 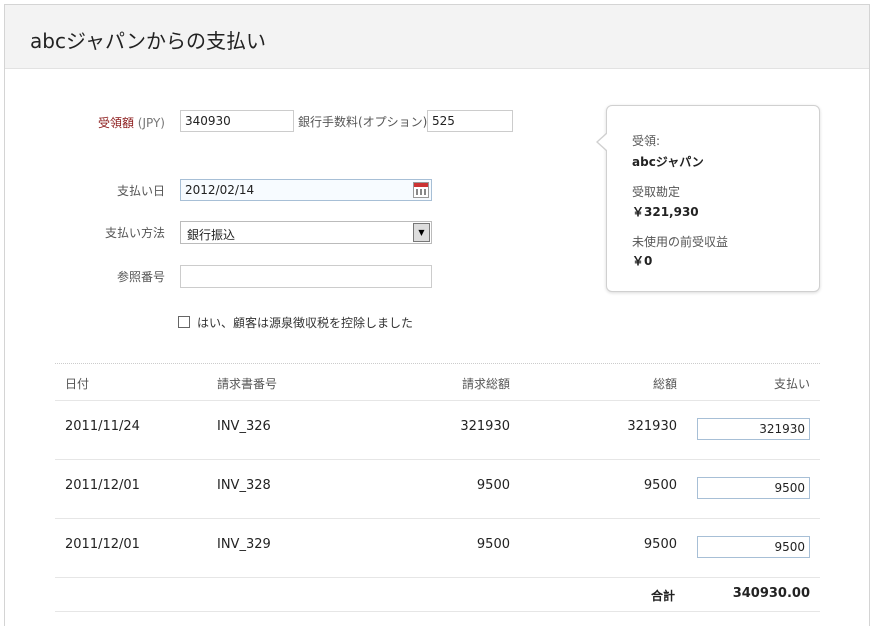 I want to click on accounts-receivable-value: ￥321,930, so click(x=665, y=212).